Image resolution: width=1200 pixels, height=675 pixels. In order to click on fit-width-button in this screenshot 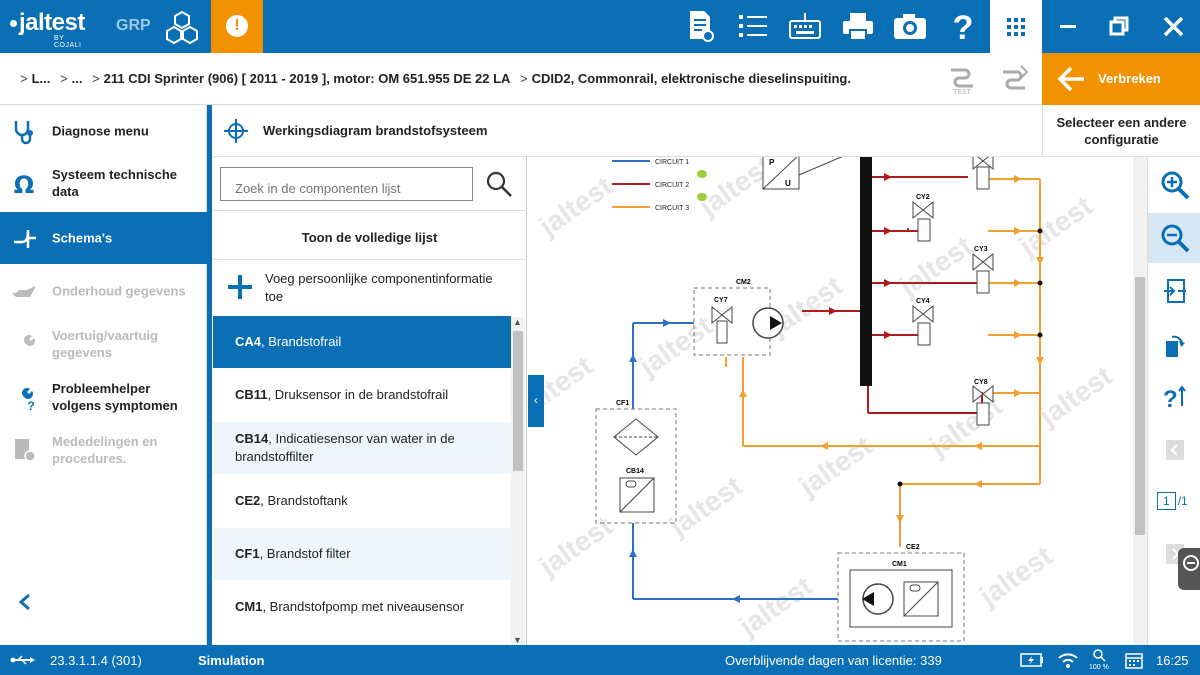, I will do `click(1174, 291)`.